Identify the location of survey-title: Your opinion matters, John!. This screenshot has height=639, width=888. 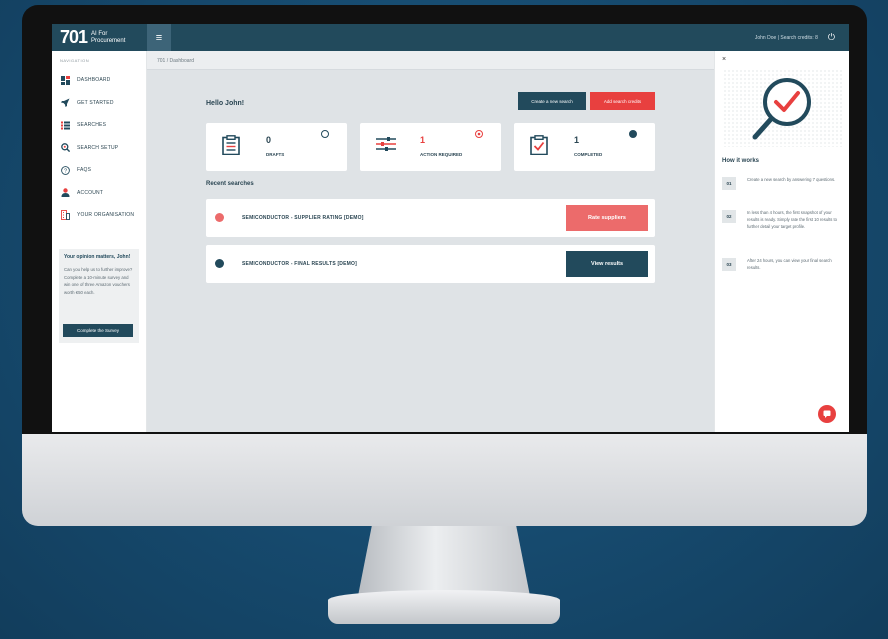
(97, 257).